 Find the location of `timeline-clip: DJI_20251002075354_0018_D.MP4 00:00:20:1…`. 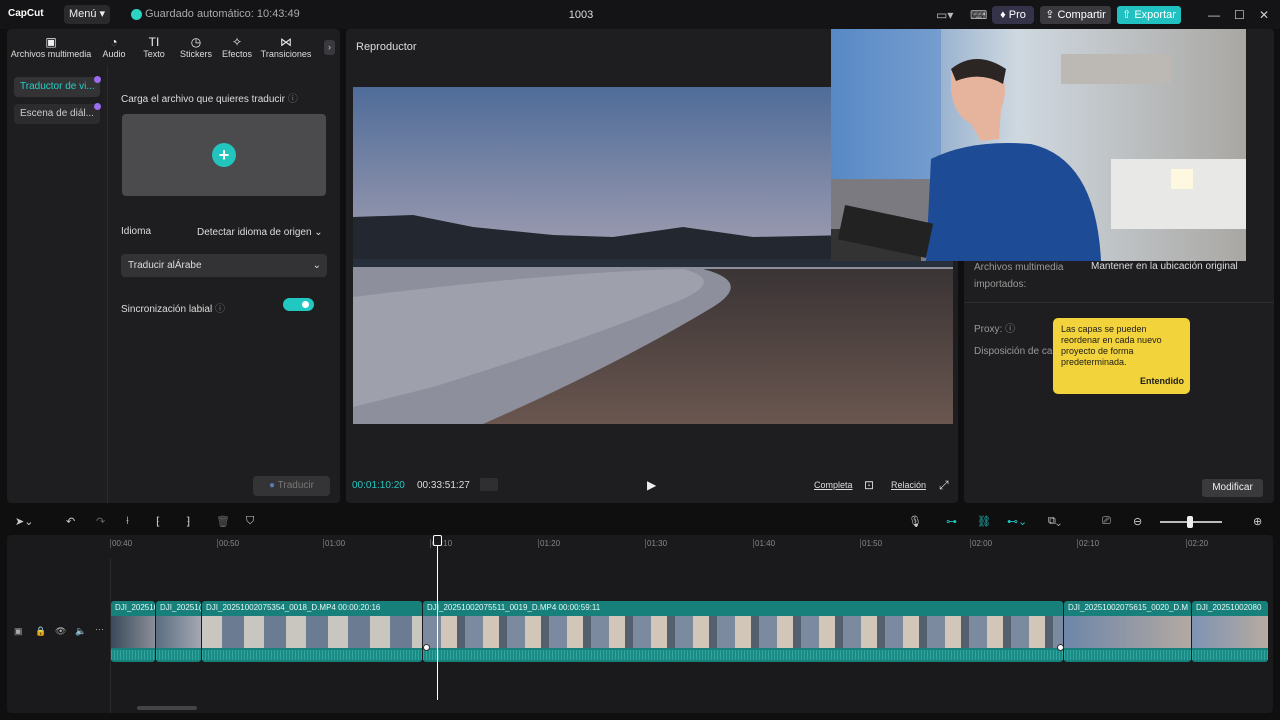

timeline-clip: DJI_20251002075354_0018_D.MP4 00:00:20:1… is located at coordinates (312, 631).